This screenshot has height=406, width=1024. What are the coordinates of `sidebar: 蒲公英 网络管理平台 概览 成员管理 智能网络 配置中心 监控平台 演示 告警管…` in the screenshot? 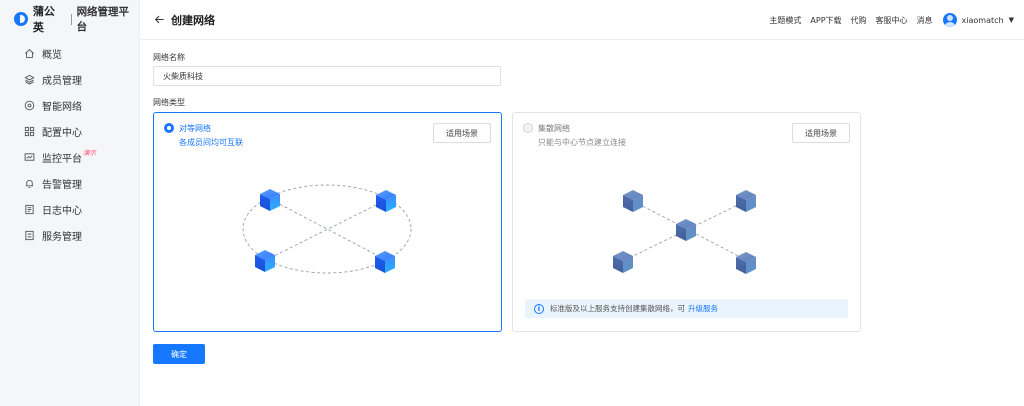 It's located at (70, 203).